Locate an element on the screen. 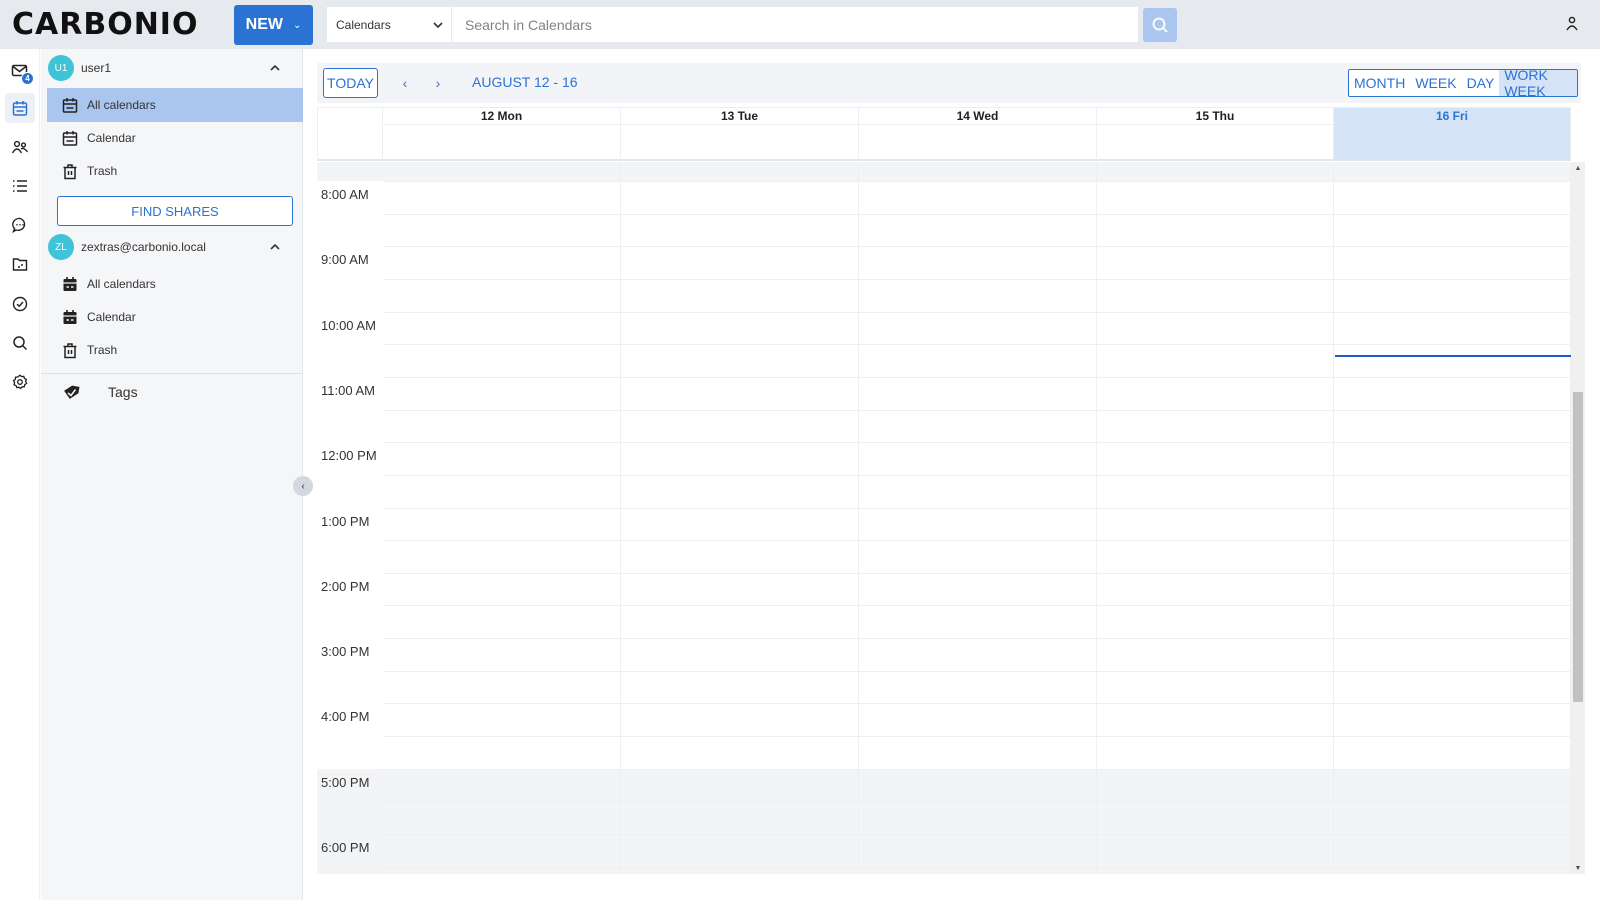 The width and height of the screenshot is (1600, 900). rail-tasks is located at coordinates (20, 304).